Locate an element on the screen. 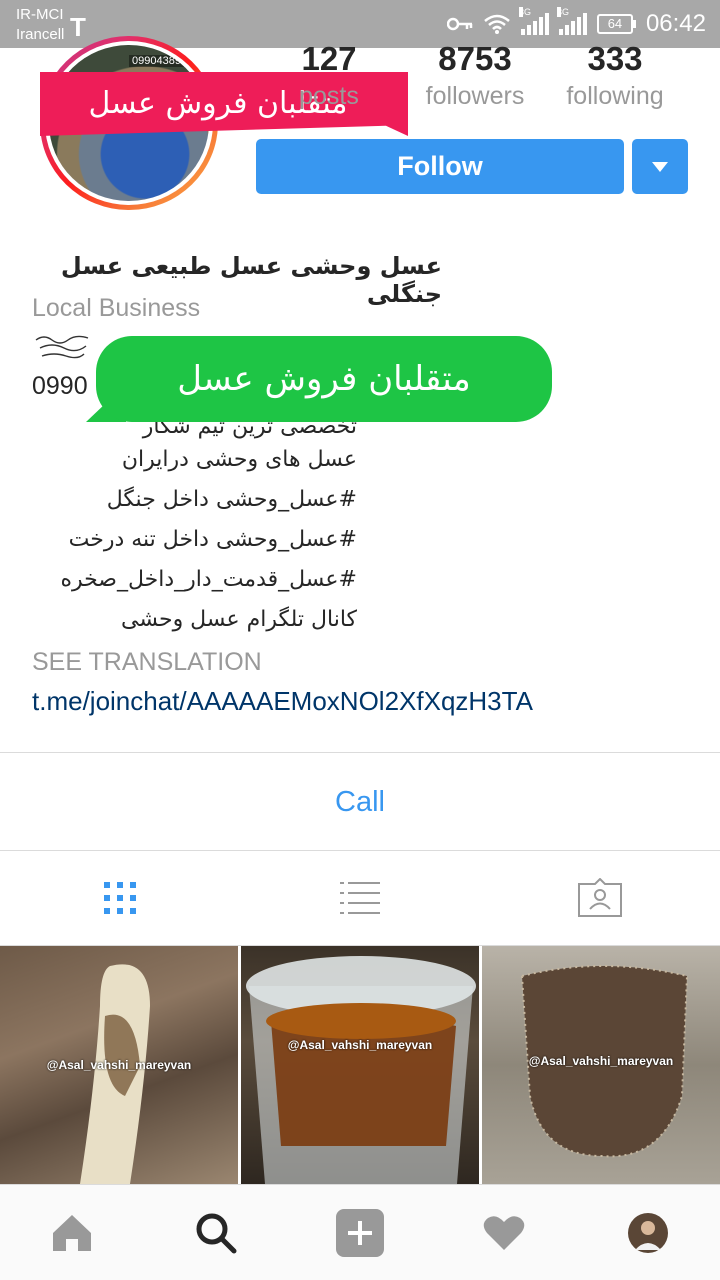 Image resolution: width=720 pixels, height=1280 pixels. followers-count: 8753 followers is located at coordinates (475, 75).